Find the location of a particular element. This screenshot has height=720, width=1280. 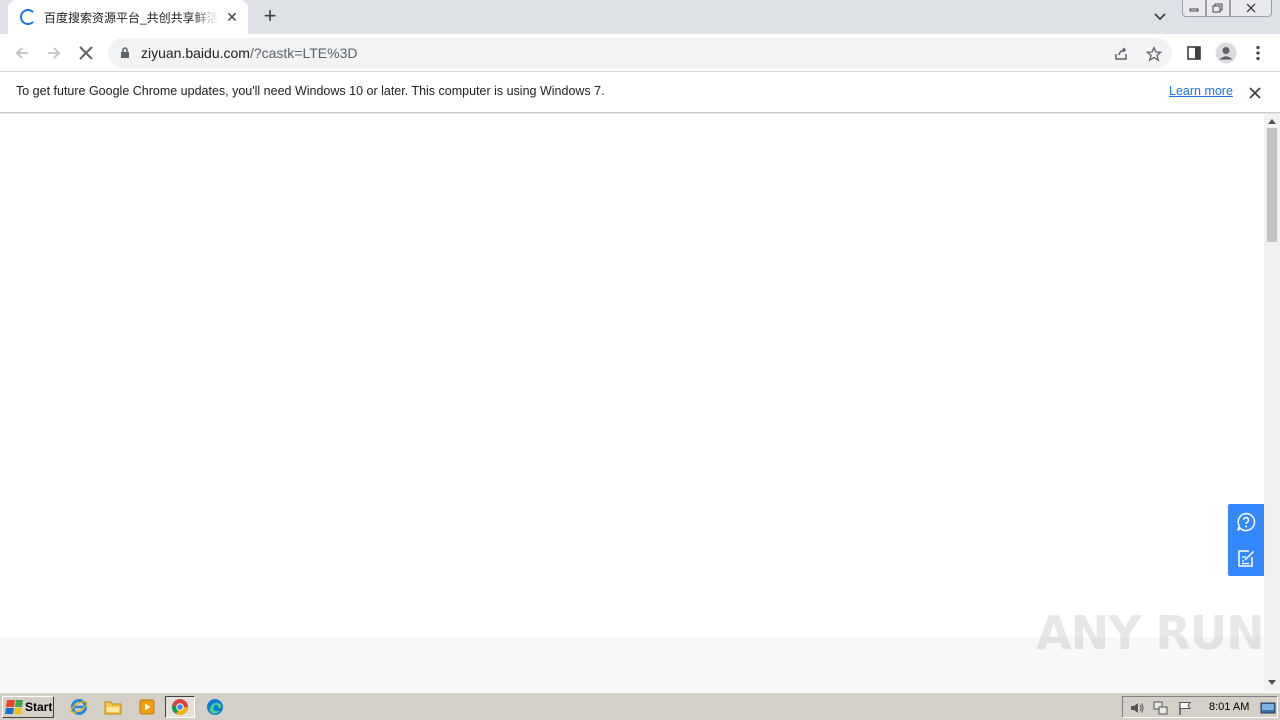

lock-icon is located at coordinates (125, 52).